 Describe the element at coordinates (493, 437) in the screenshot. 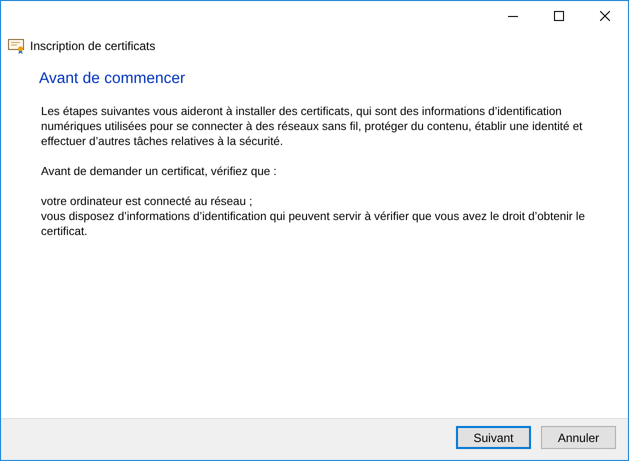

I see `dialog-button: Suivant` at that location.